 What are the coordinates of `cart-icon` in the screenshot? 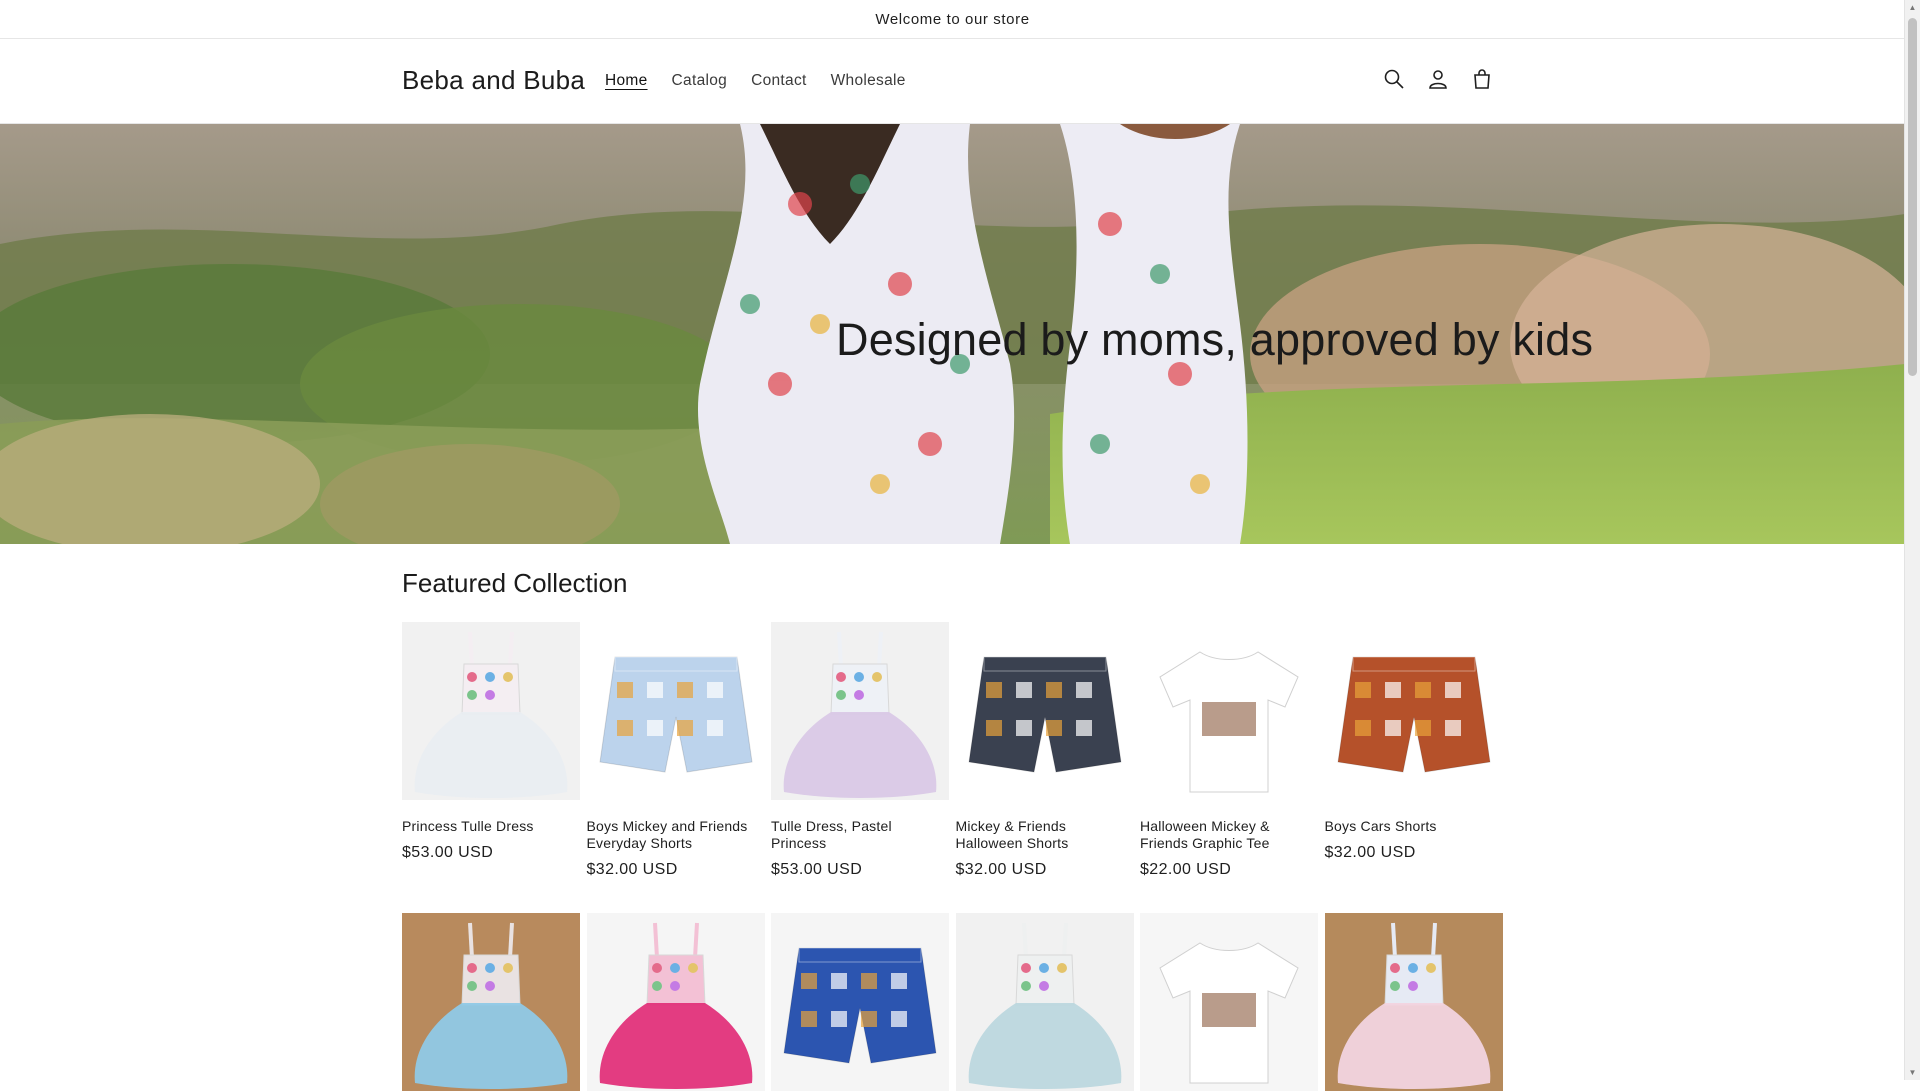 It's located at (1482, 79).